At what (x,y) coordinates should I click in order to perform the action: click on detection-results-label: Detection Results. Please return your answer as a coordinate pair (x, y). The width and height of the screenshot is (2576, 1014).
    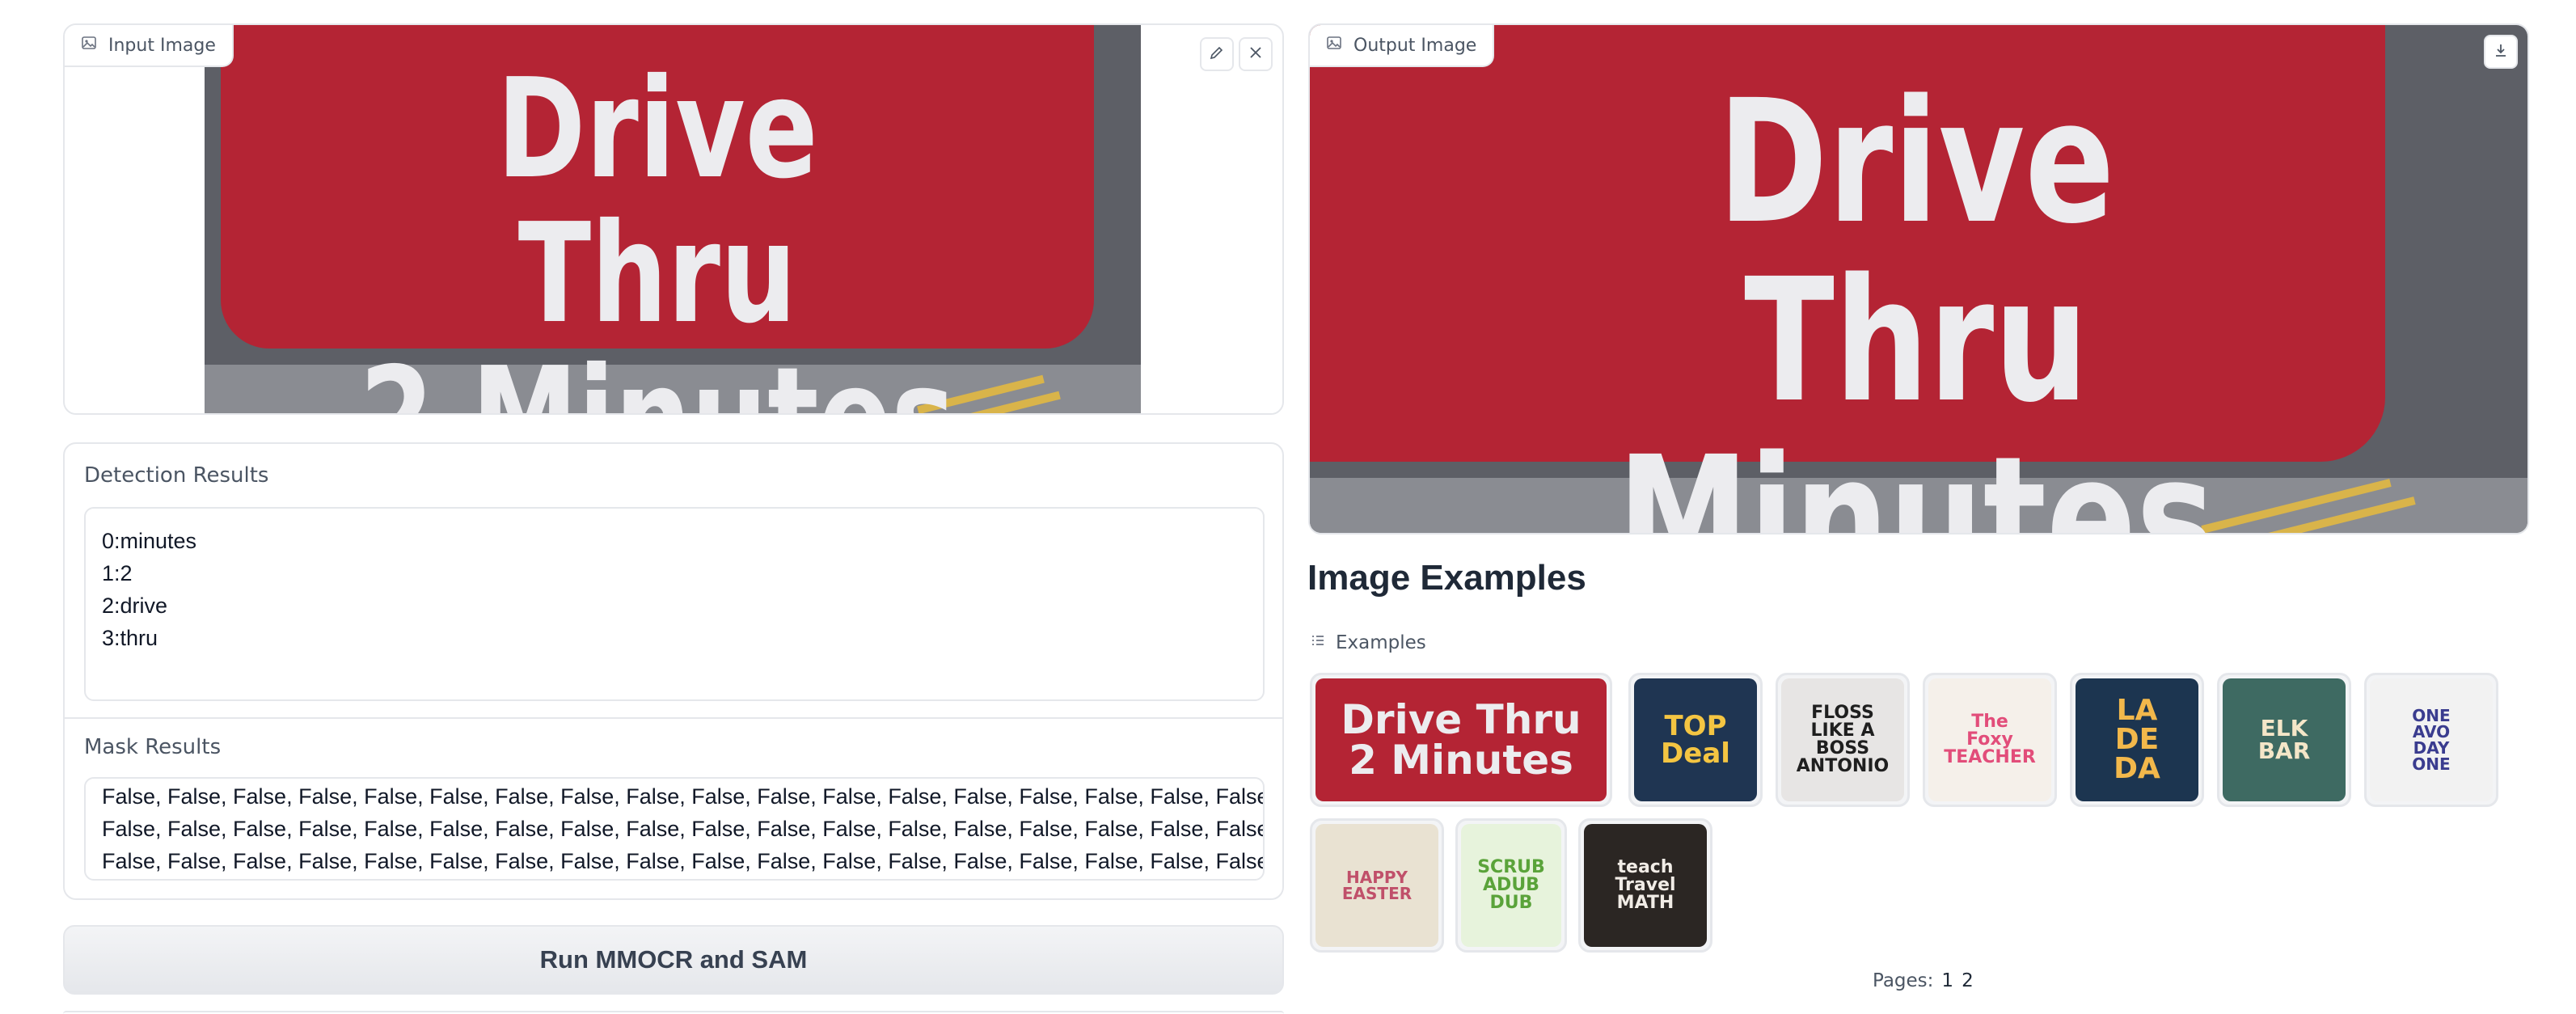
    Looking at the image, I should click on (176, 476).